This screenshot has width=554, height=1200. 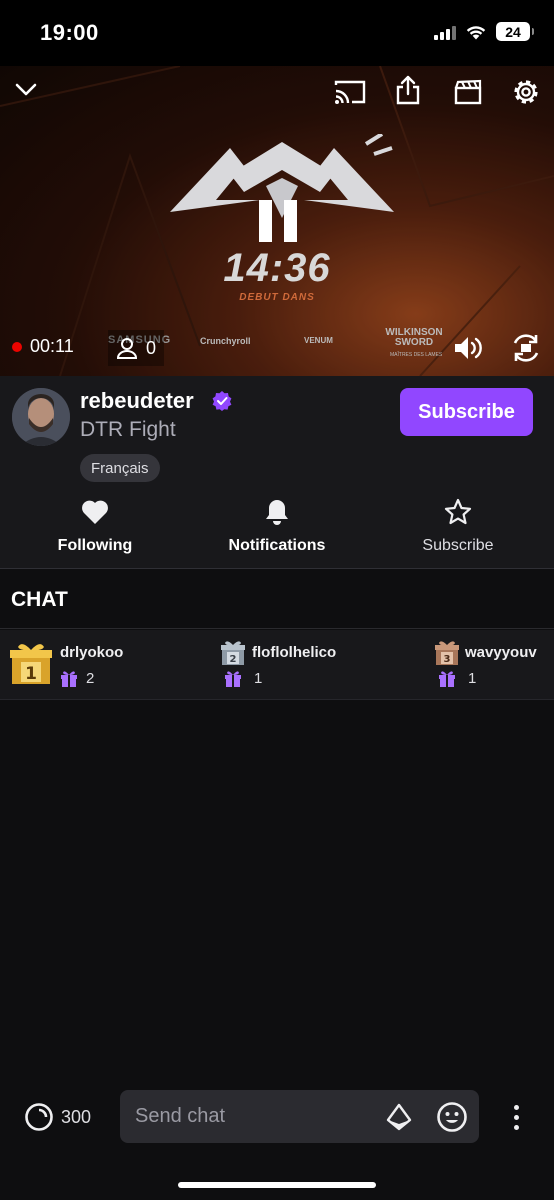 I want to click on avatar, so click(x=41, y=417).